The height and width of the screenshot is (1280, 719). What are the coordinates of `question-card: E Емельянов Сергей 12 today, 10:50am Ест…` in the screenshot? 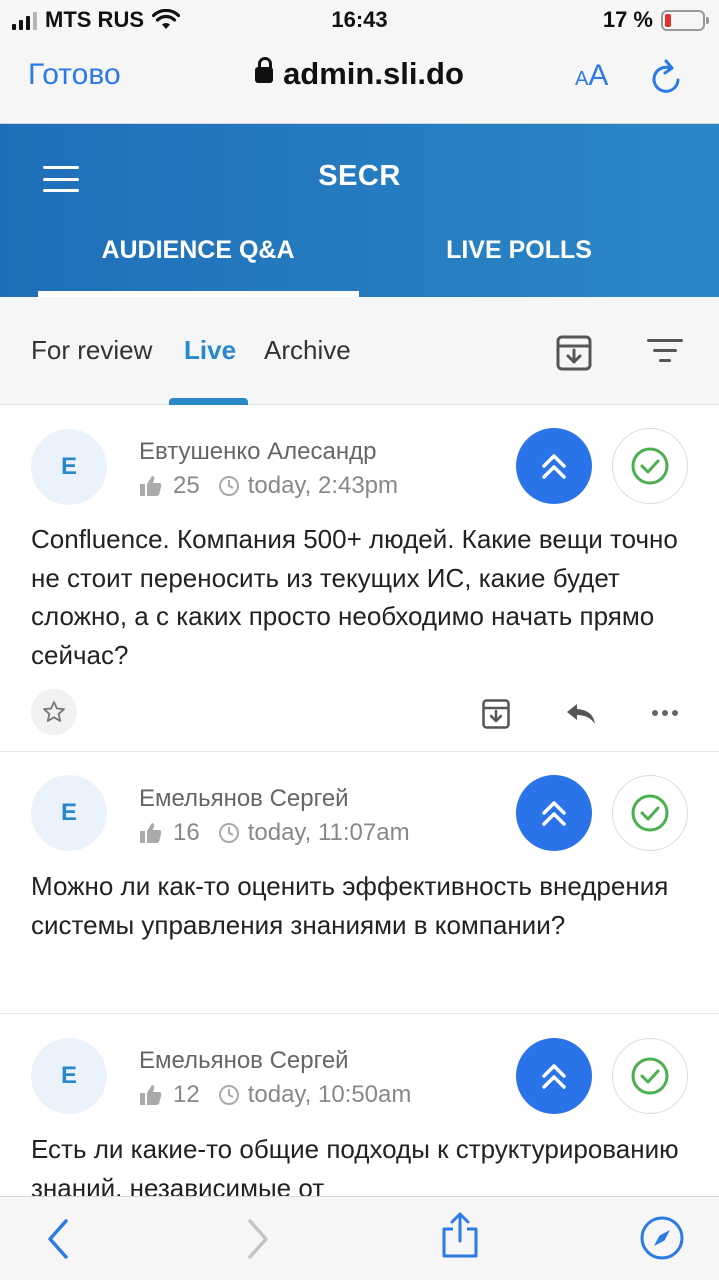 It's located at (359, 1105).